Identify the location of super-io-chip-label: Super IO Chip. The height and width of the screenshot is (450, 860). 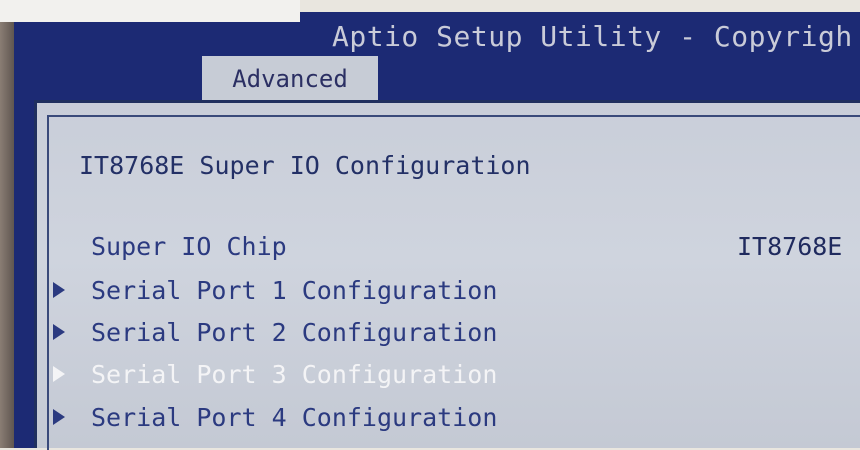
(189, 246).